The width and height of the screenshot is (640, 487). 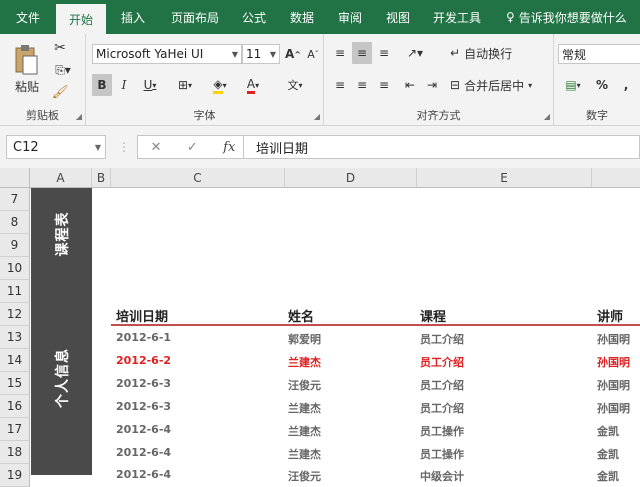 What do you see at coordinates (63, 70) in the screenshot?
I see `copy-icon: ⎘▾` at bounding box center [63, 70].